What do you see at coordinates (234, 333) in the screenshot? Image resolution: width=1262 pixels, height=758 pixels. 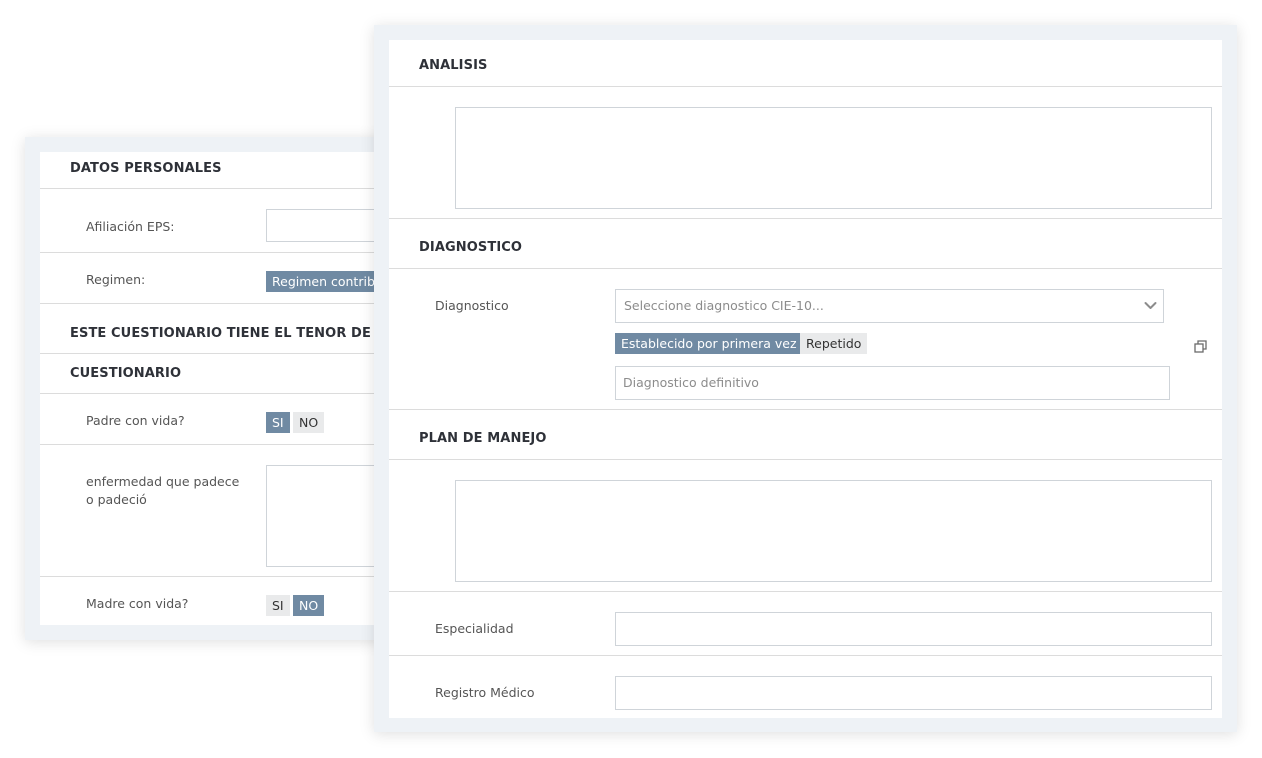 I see `questionnaire-notice: ESTE CUESTIONARIO TIENE EL TENOR DE UN` at bounding box center [234, 333].